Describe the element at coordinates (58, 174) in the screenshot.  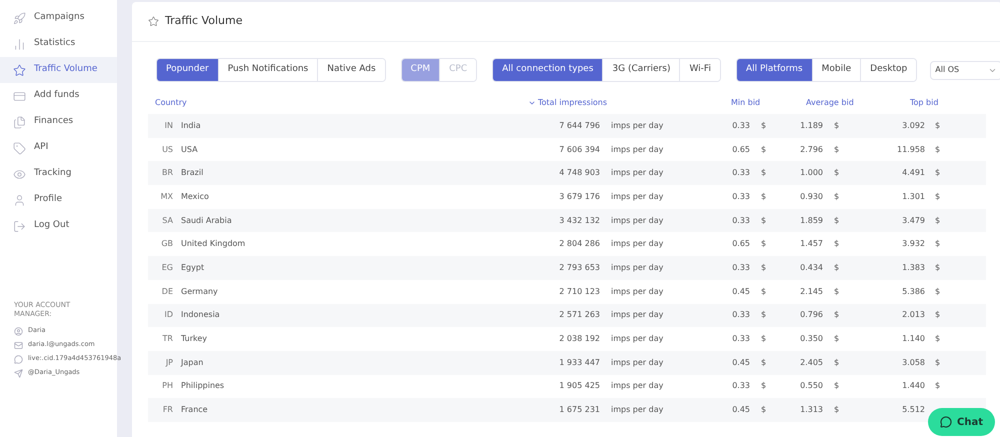
I see `sidebar-item: Tracking` at that location.